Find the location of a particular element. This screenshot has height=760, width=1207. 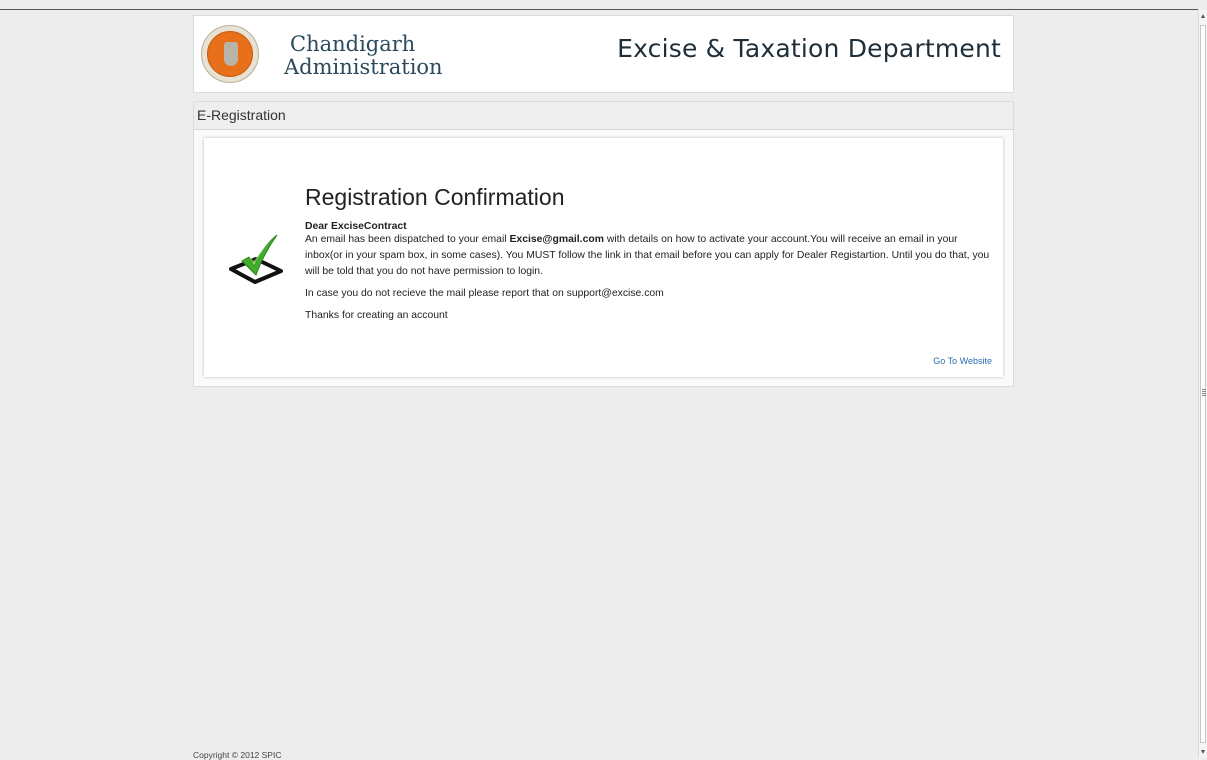

copyright-footer: Copyright © 2012 SPIC is located at coordinates (237, 755).